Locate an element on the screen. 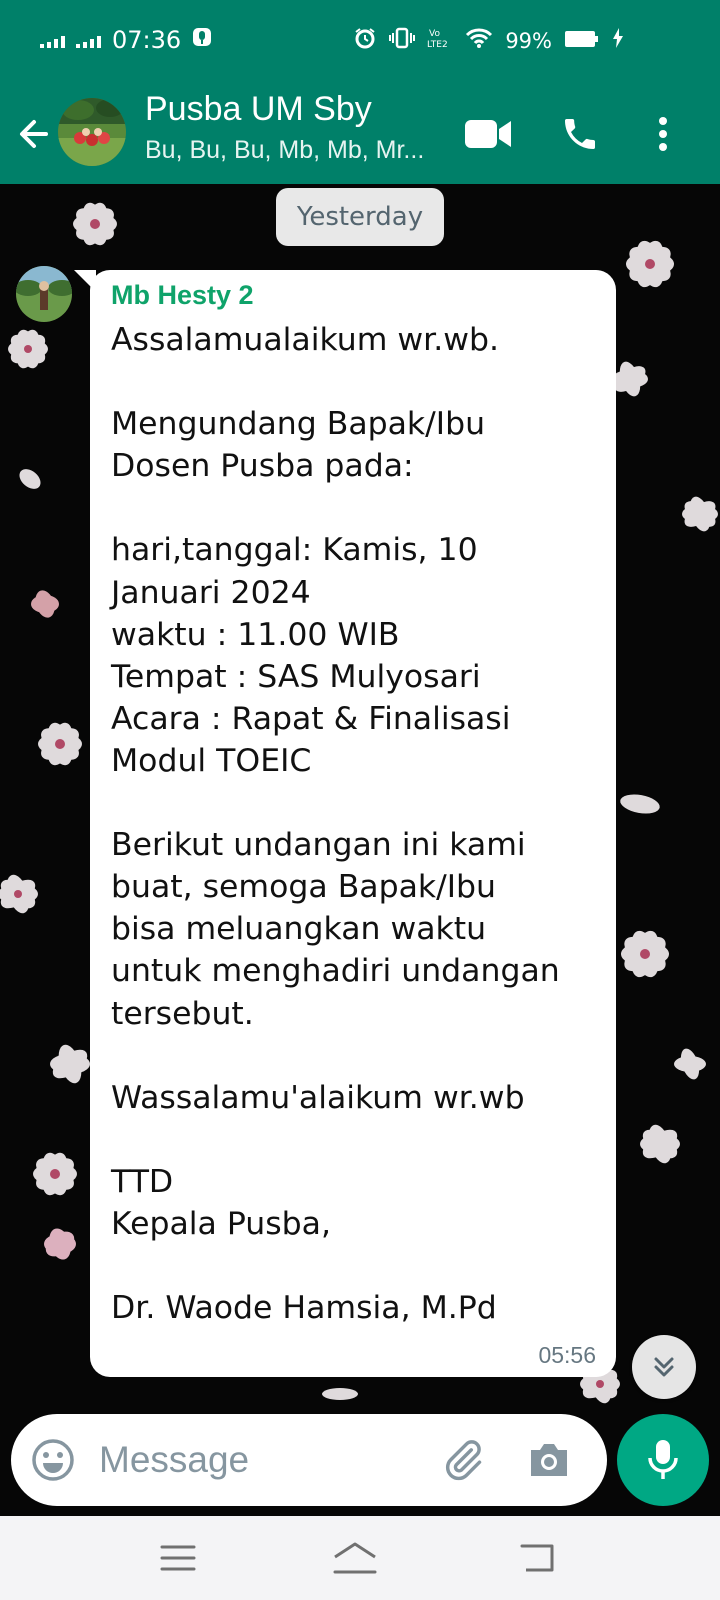  more-vertical-icon is located at coordinates (663, 134).